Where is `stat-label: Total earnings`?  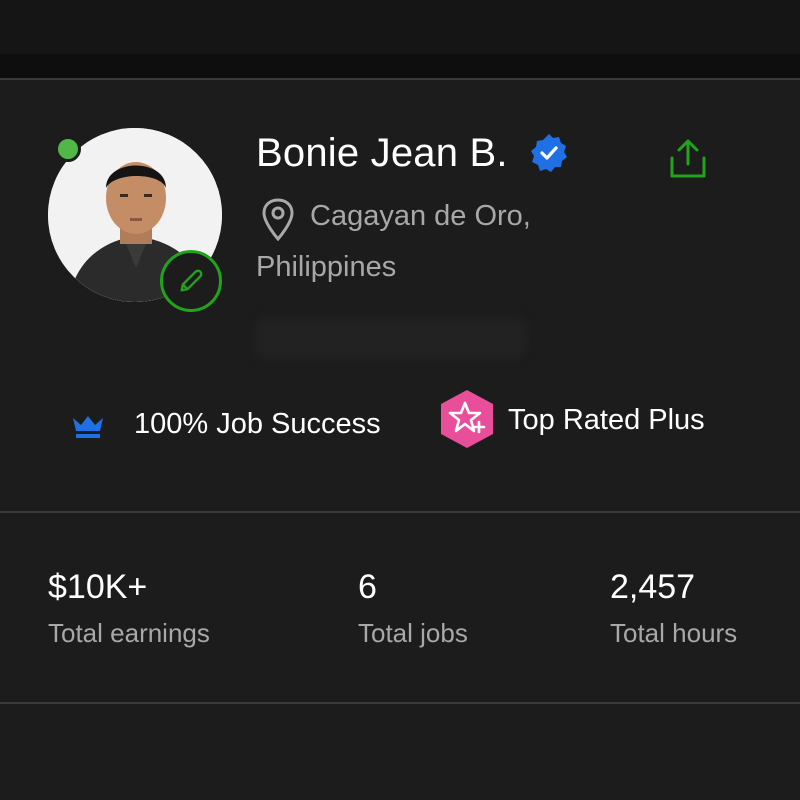 stat-label: Total earnings is located at coordinates (129, 633).